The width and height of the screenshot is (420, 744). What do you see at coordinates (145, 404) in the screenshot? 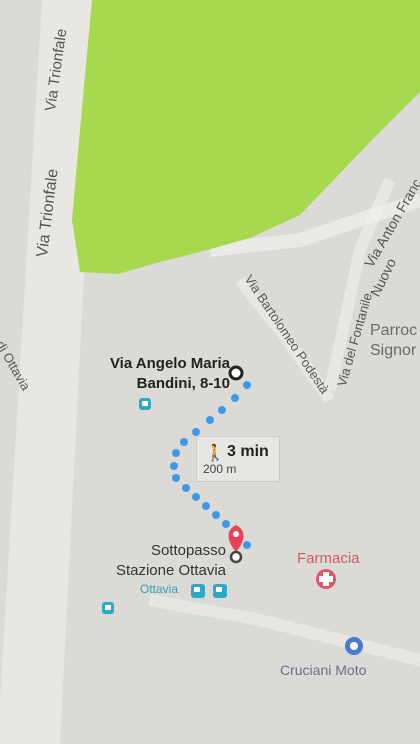
I see `bus-stop-icon` at bounding box center [145, 404].